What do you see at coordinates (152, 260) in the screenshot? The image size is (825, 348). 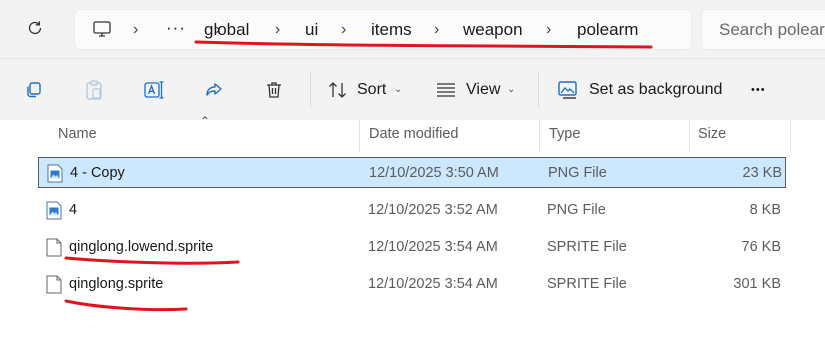 I see `annotation-underline-lowend-sprite` at bounding box center [152, 260].